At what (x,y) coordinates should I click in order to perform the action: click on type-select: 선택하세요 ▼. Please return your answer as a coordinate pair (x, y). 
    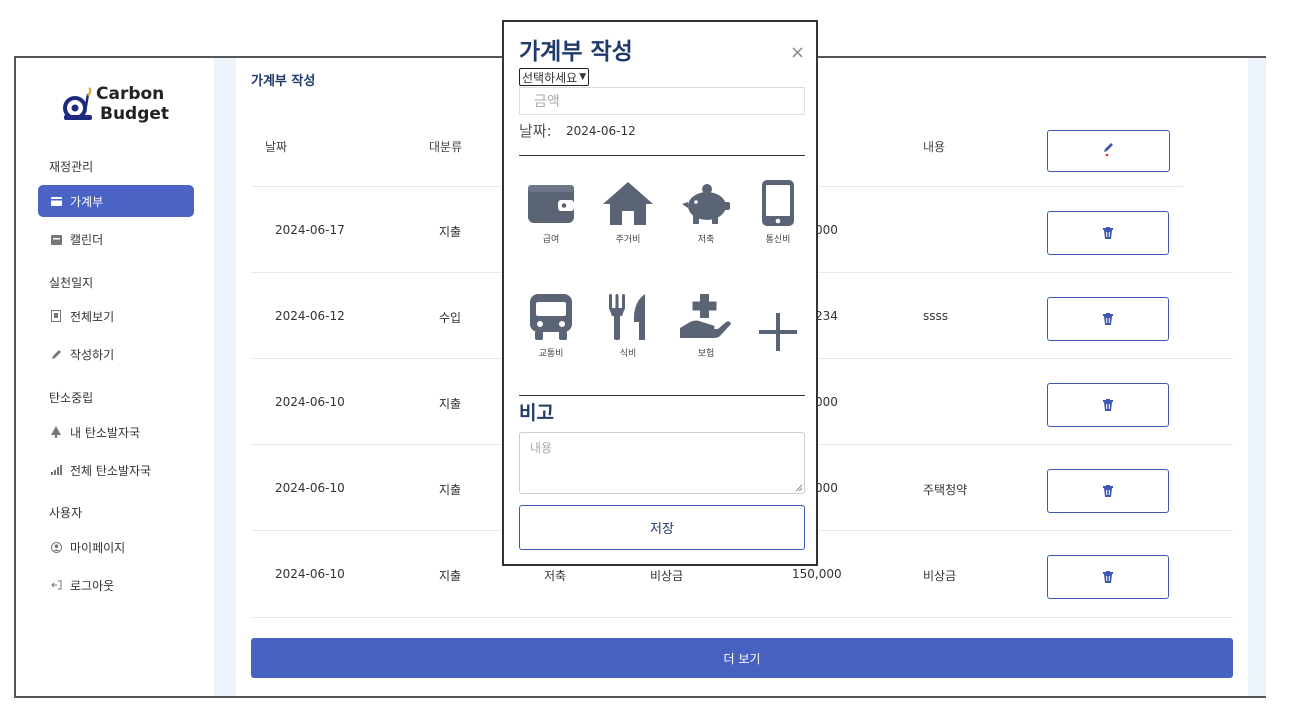
    Looking at the image, I should click on (554, 77).